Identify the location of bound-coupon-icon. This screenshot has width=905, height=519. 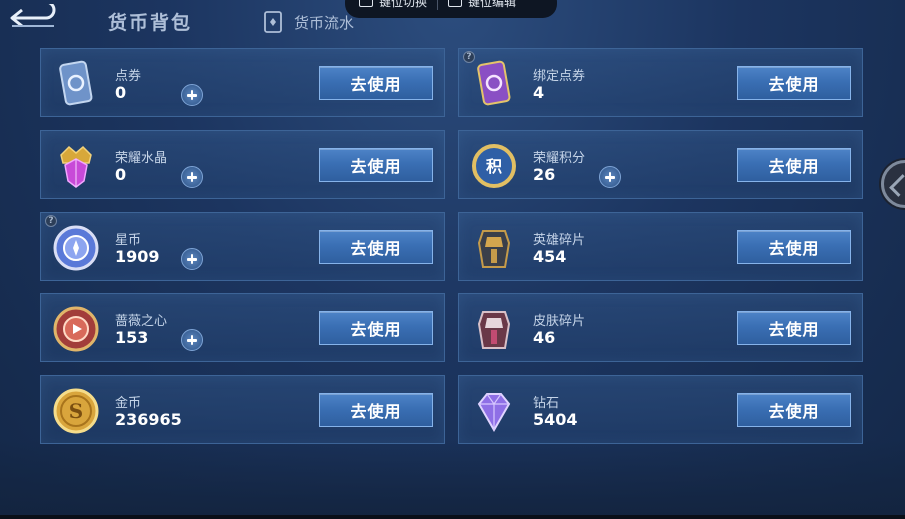
(494, 83).